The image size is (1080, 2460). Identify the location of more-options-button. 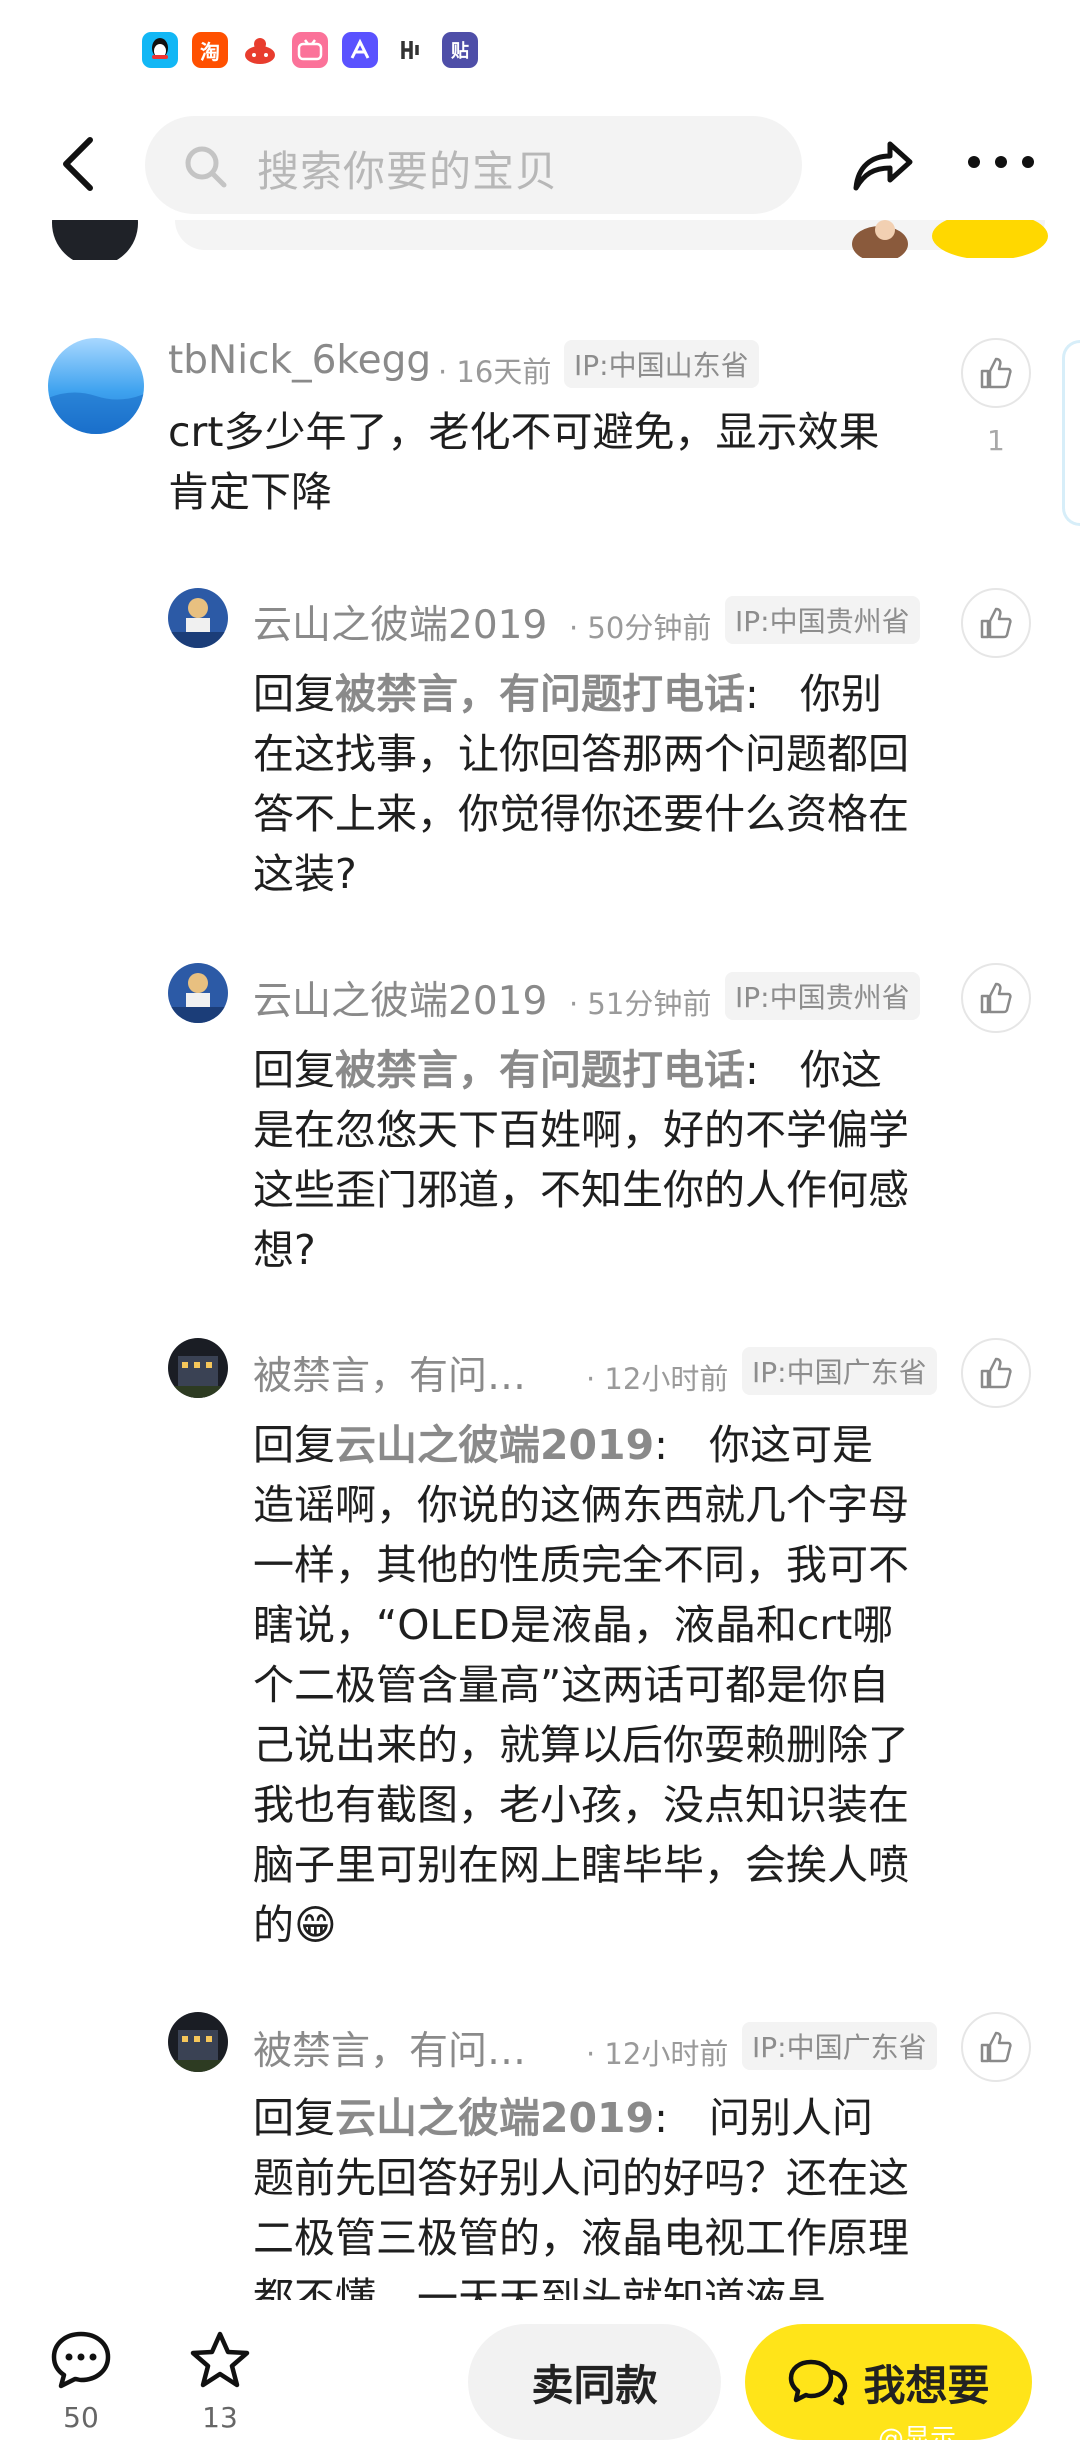
(1001, 164).